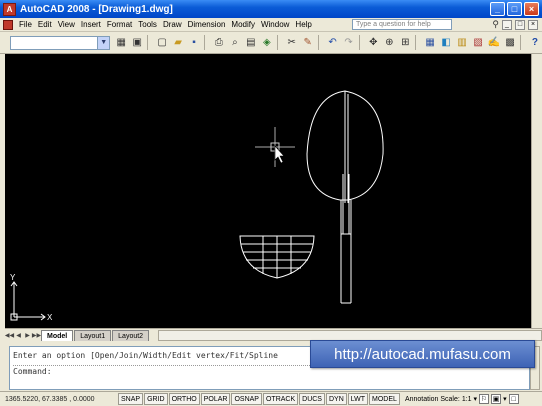  What do you see at coordinates (25, 24) in the screenshot?
I see `menu-file: File` at bounding box center [25, 24].